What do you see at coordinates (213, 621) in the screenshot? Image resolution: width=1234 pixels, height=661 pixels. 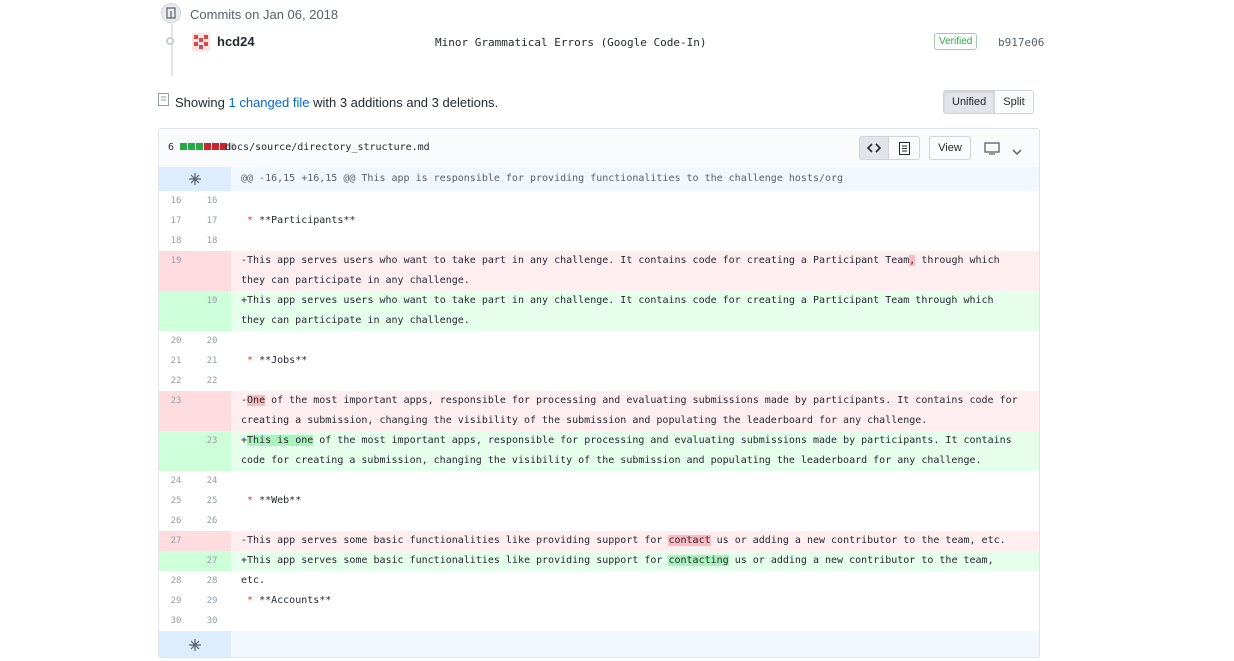 I see `new-line-number: 30` at bounding box center [213, 621].